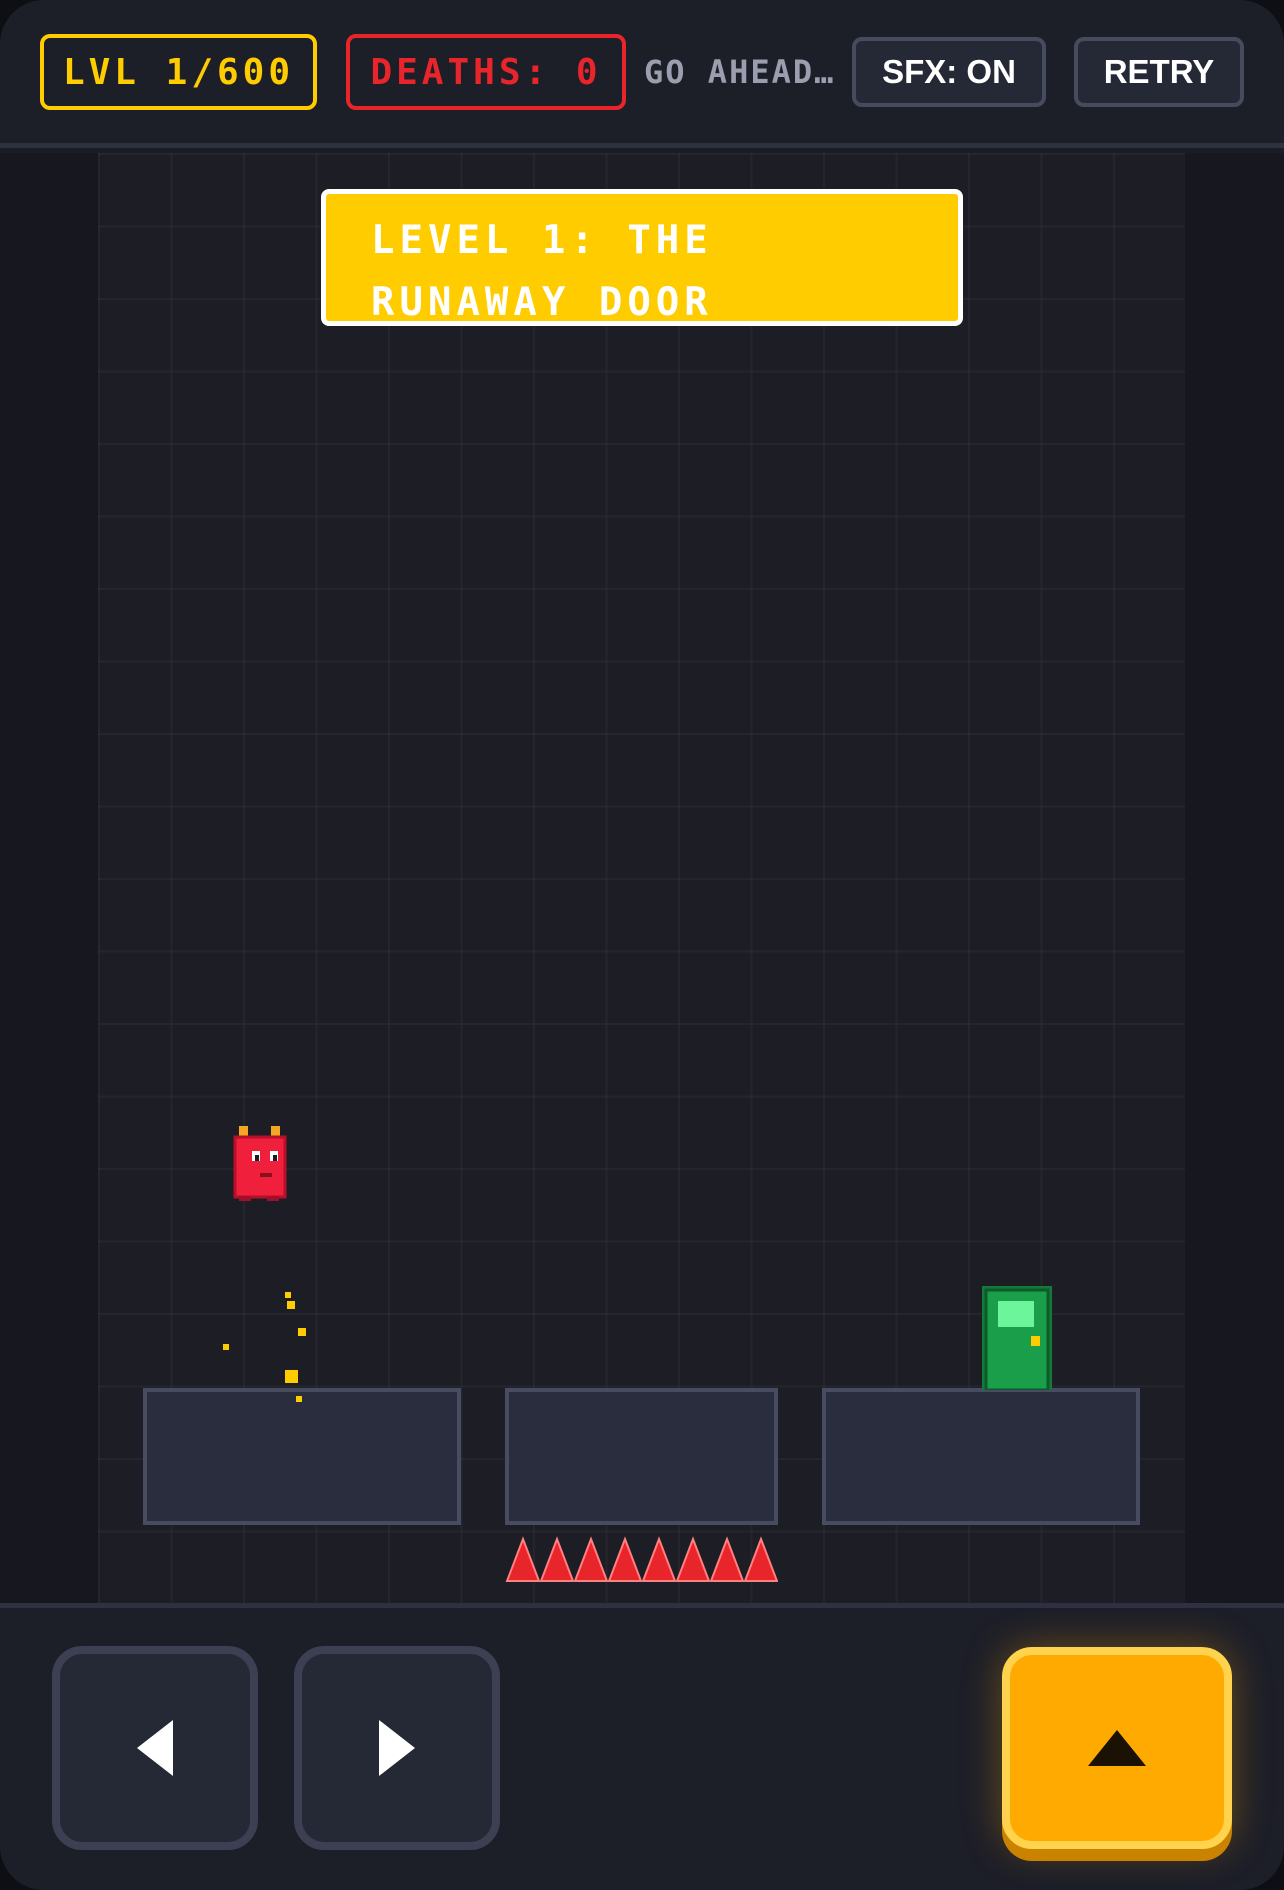 This screenshot has width=1284, height=1890. Describe the element at coordinates (486, 72) in the screenshot. I see `death-counter: DEATHS: 0` at that location.